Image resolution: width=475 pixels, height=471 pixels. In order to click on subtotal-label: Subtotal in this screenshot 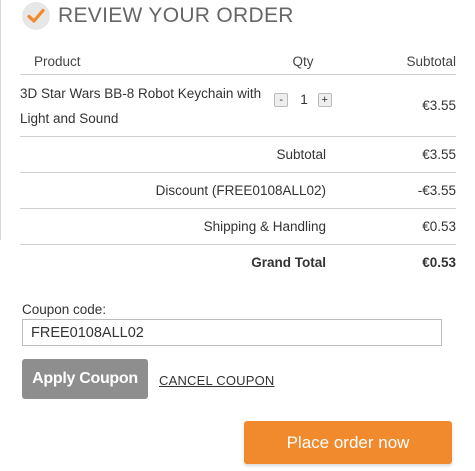, I will do `click(301, 154)`.